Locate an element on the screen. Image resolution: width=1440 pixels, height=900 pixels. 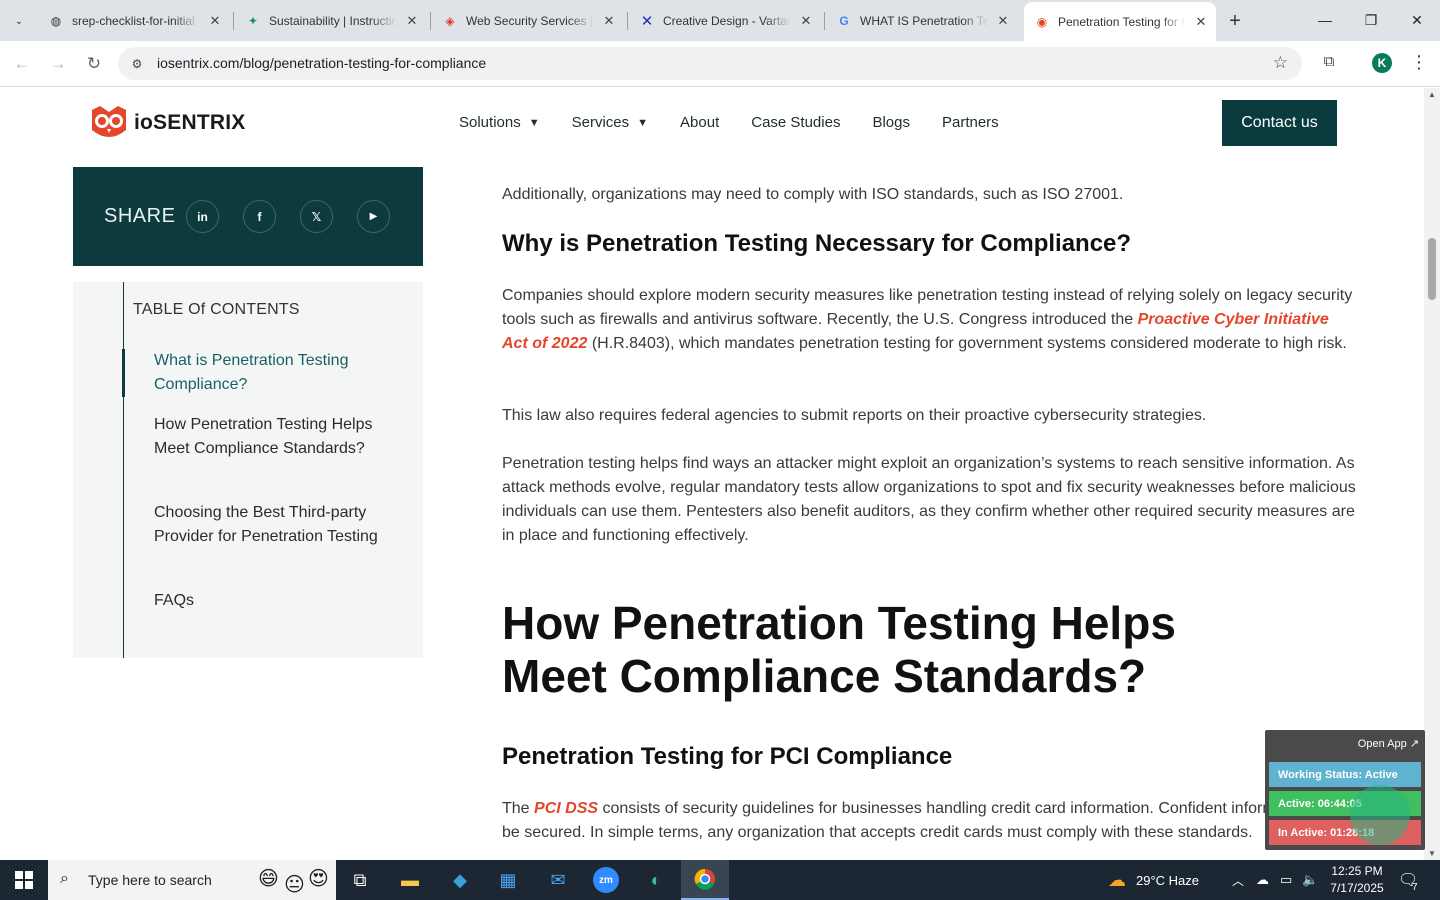
nav-item-case-studies: Case Studies is located at coordinates (795, 122).